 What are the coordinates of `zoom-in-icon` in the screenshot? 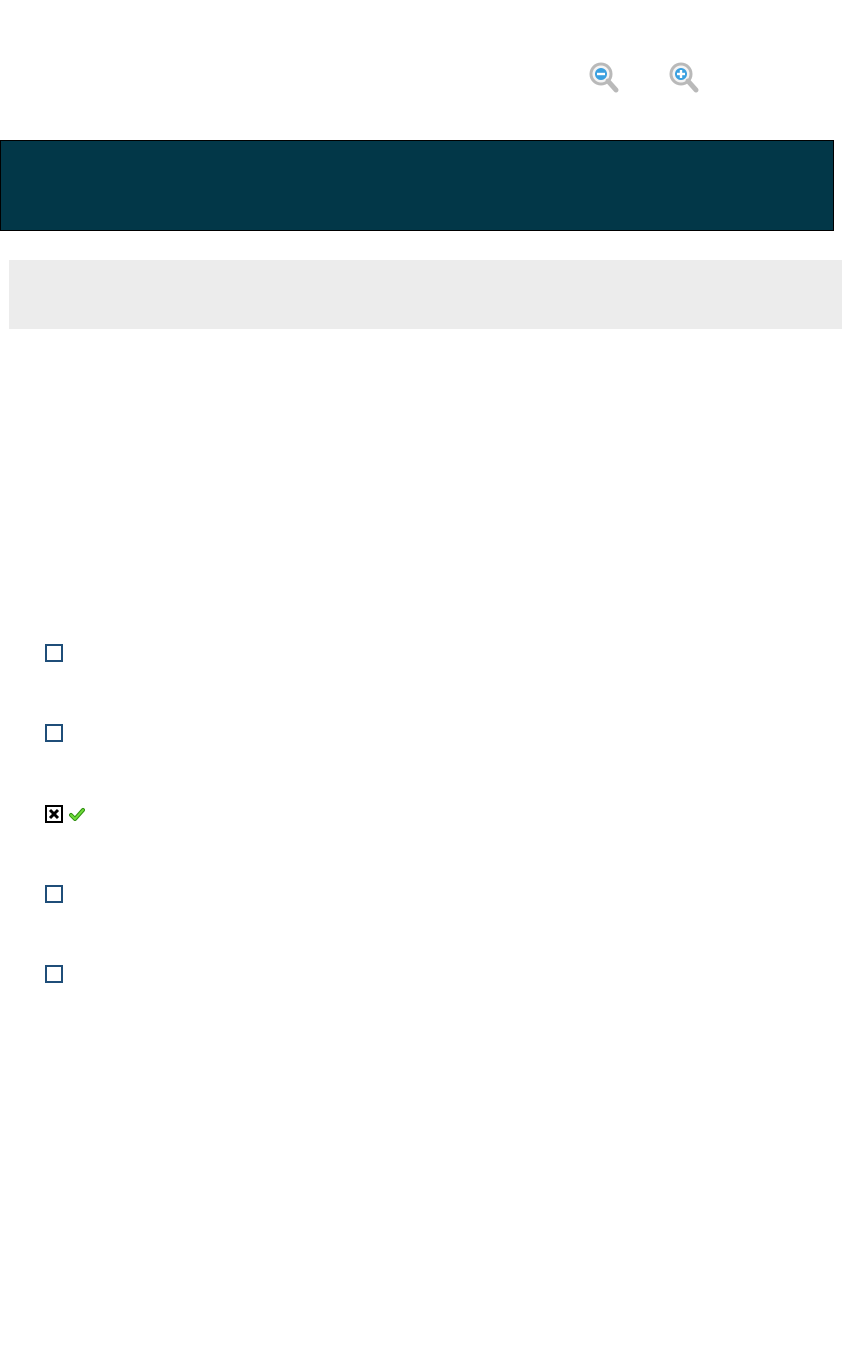 It's located at (684, 77).